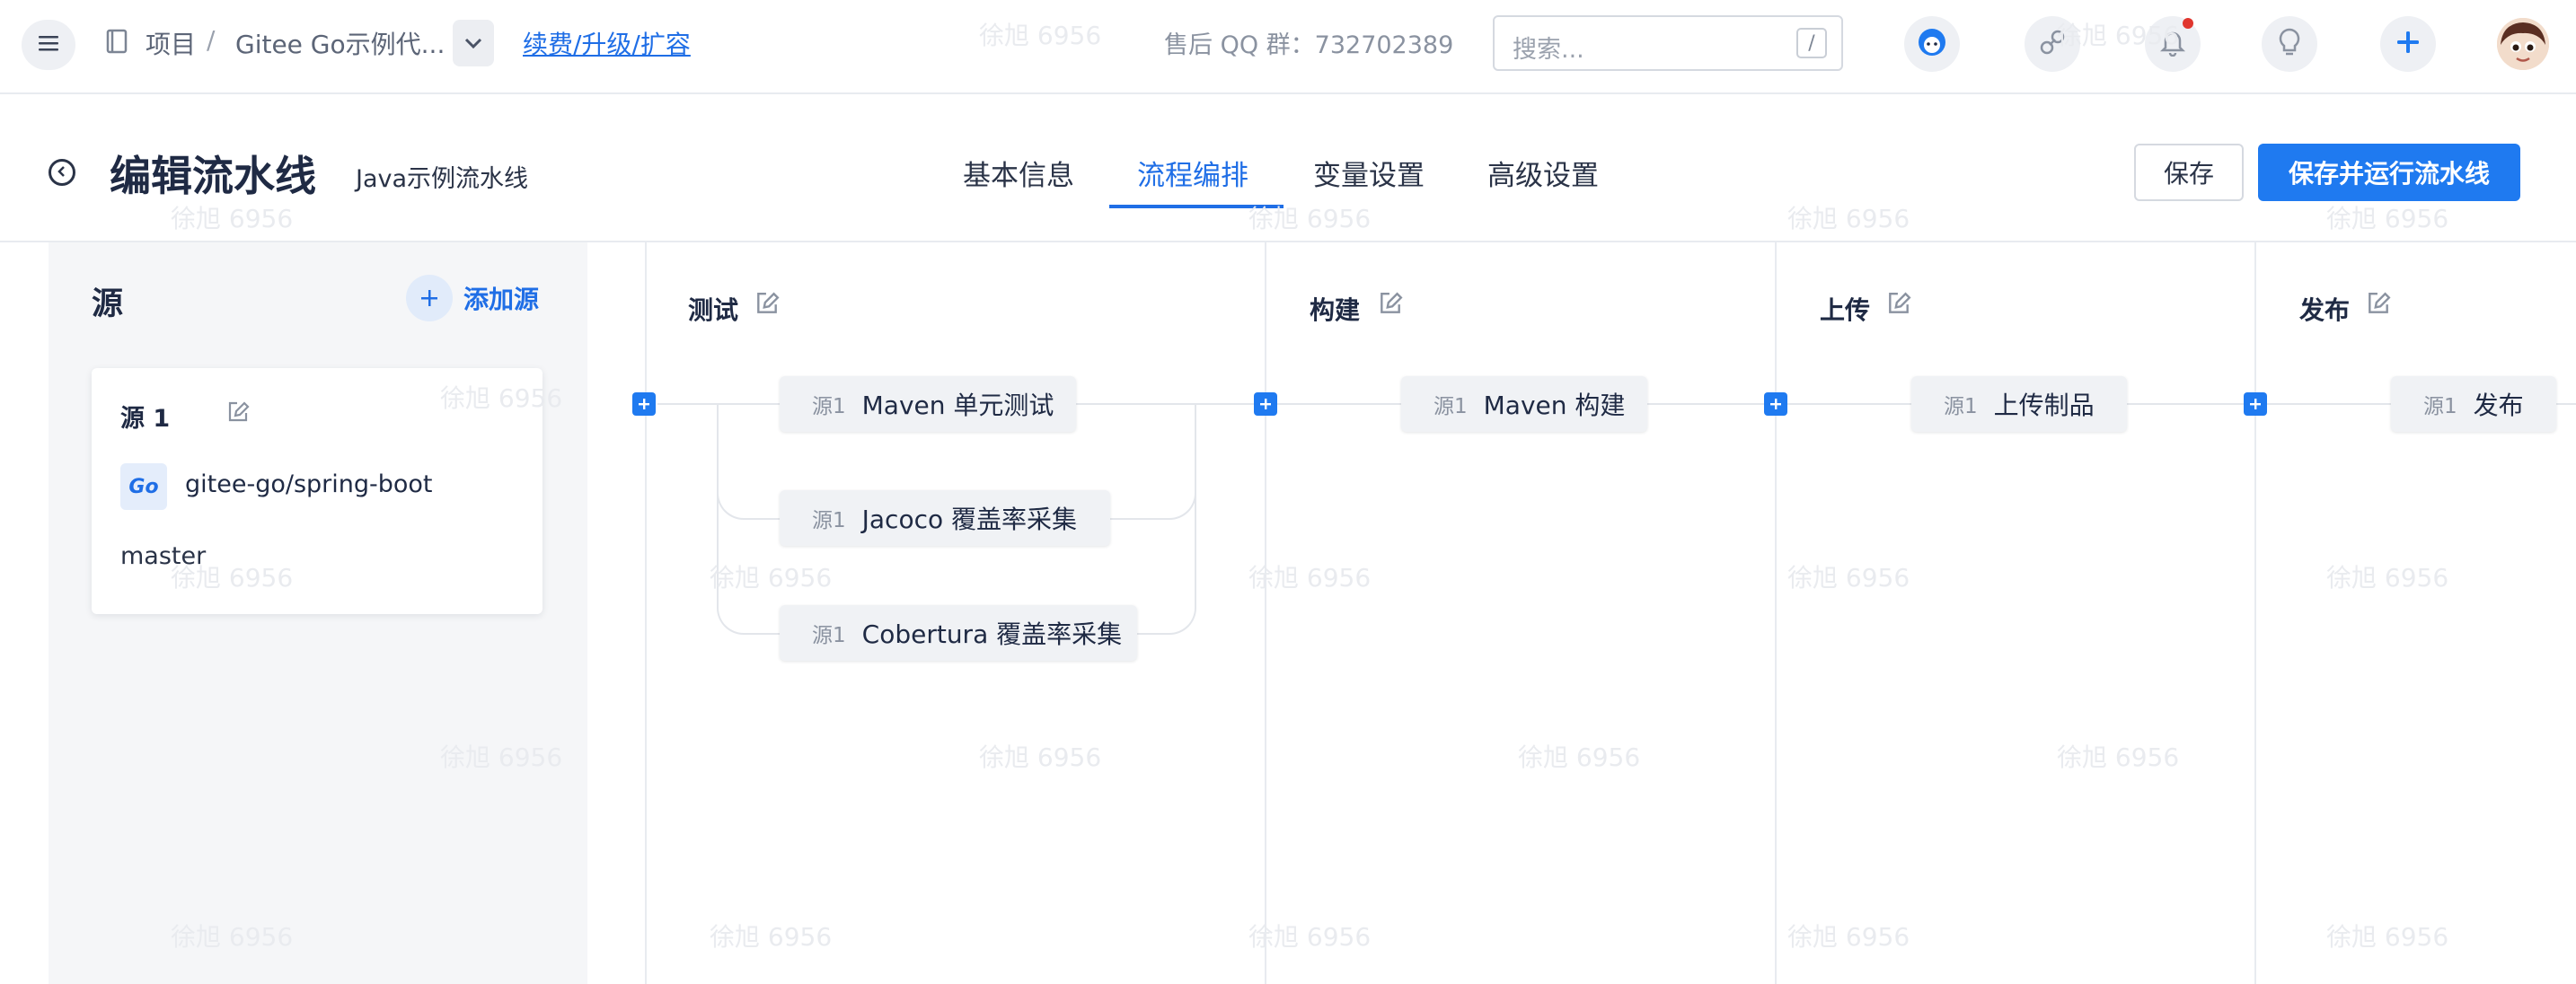 The width and height of the screenshot is (2576, 984). What do you see at coordinates (1811, 43) in the screenshot?
I see `search-shortcut-key: /` at bounding box center [1811, 43].